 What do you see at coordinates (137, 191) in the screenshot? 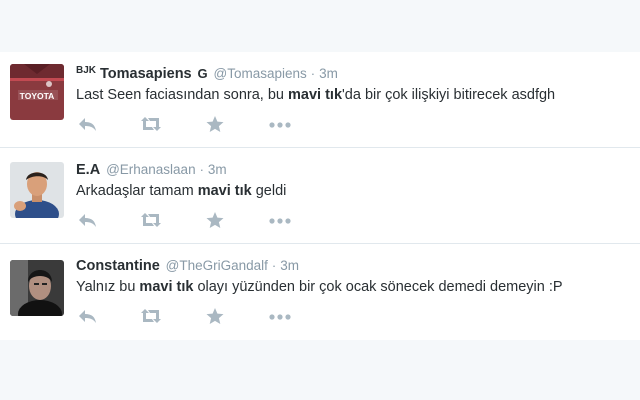
I see `tweet-text-part: Arkadaşlar tamam` at bounding box center [137, 191].